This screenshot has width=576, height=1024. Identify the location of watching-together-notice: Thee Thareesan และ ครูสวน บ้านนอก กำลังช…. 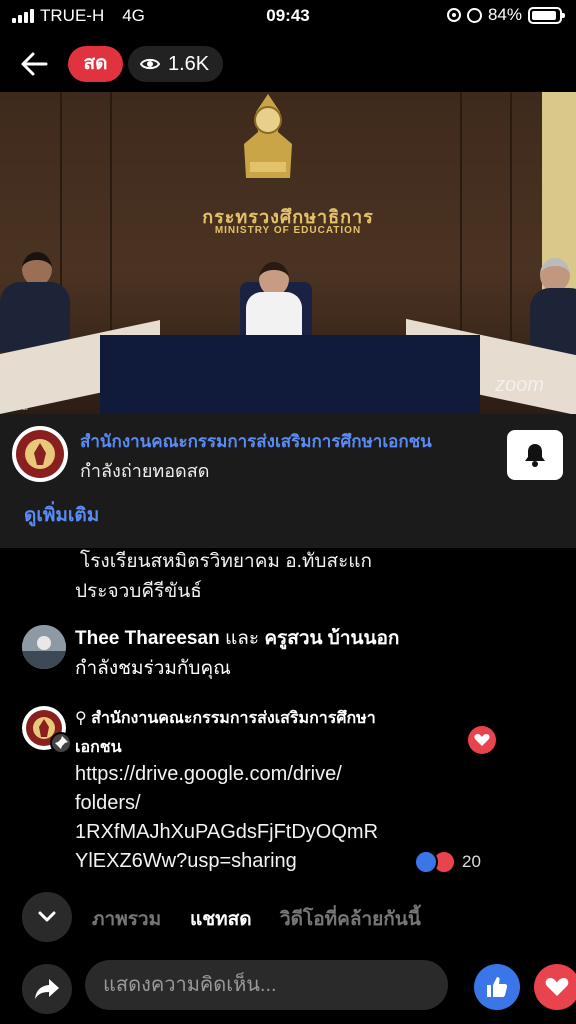
(282, 655).